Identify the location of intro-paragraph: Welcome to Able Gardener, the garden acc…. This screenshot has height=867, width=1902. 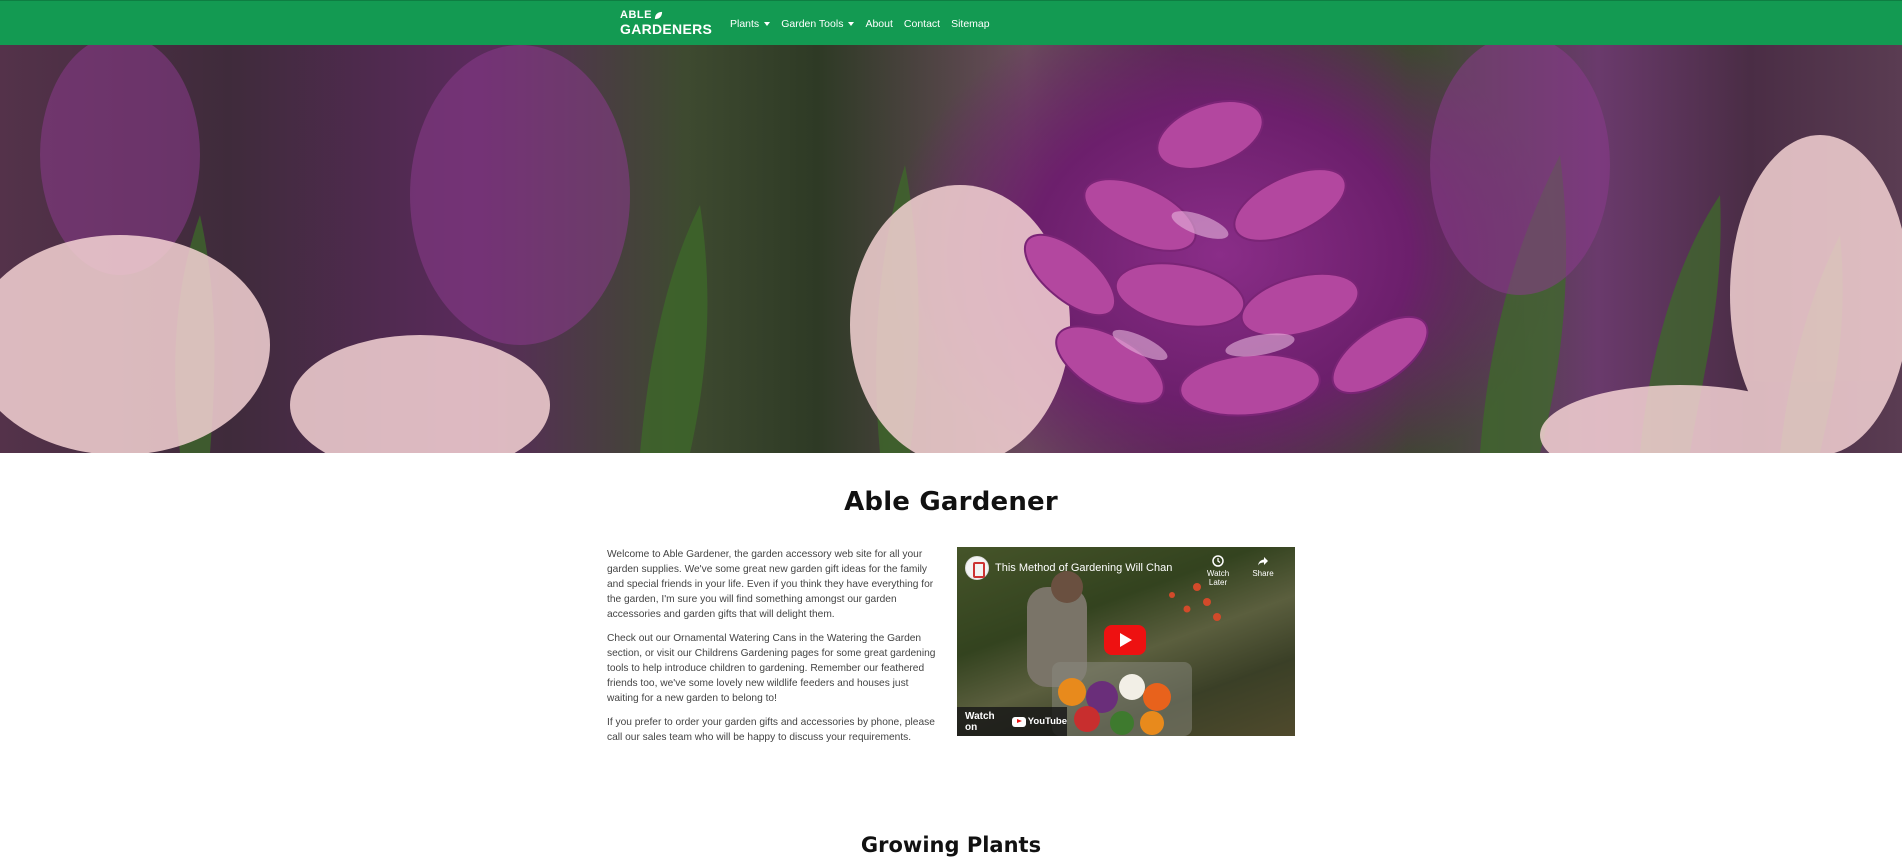
(770, 584).